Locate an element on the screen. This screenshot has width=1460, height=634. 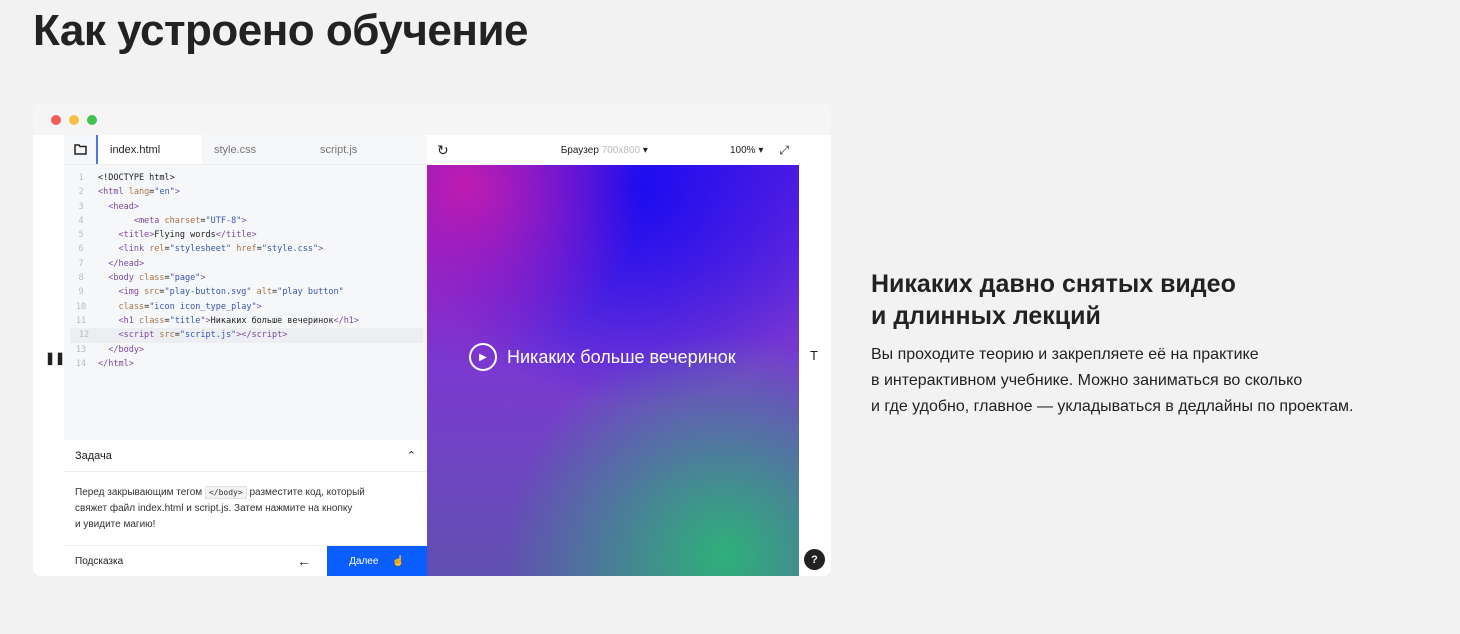
code-text: </body> is located at coordinates (121, 350).